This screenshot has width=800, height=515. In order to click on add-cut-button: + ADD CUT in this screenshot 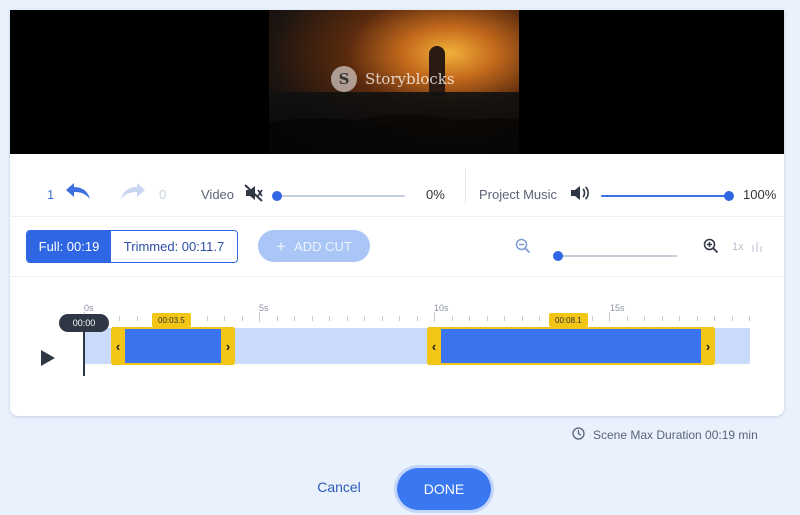, I will do `click(314, 246)`.